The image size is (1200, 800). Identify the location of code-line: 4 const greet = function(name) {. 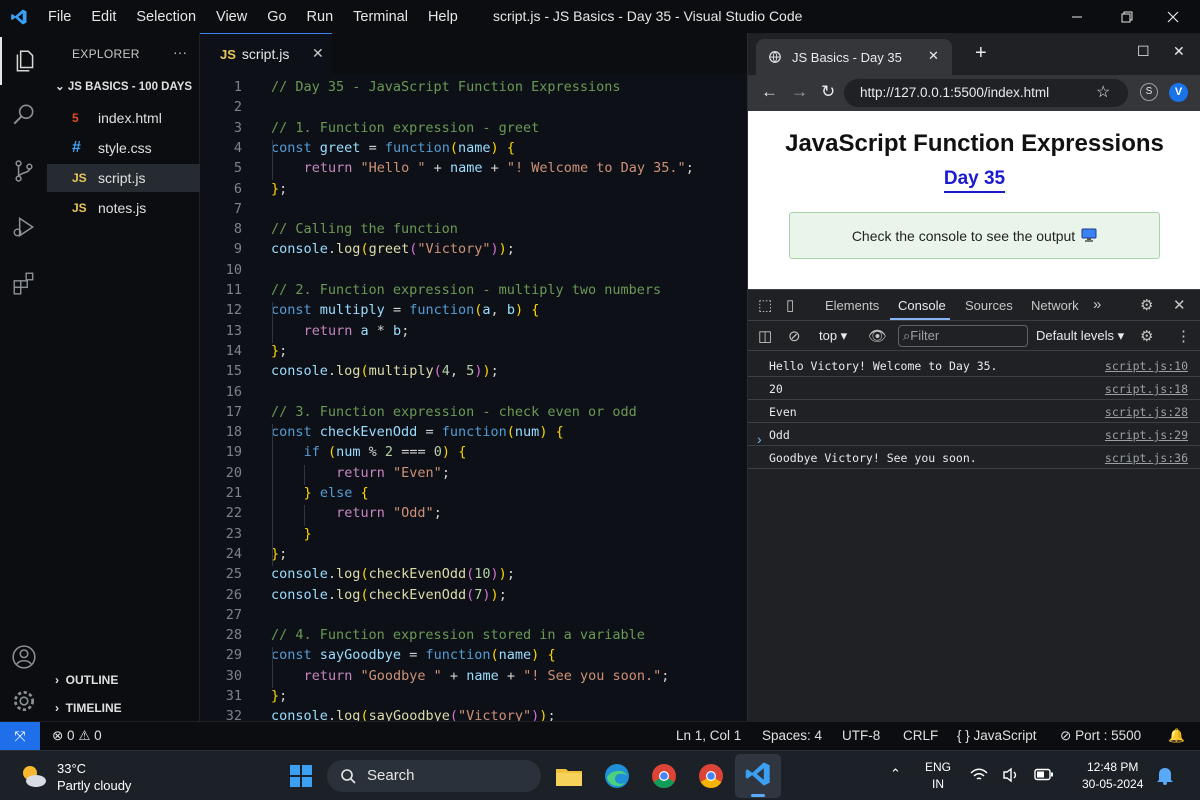
(473, 150).